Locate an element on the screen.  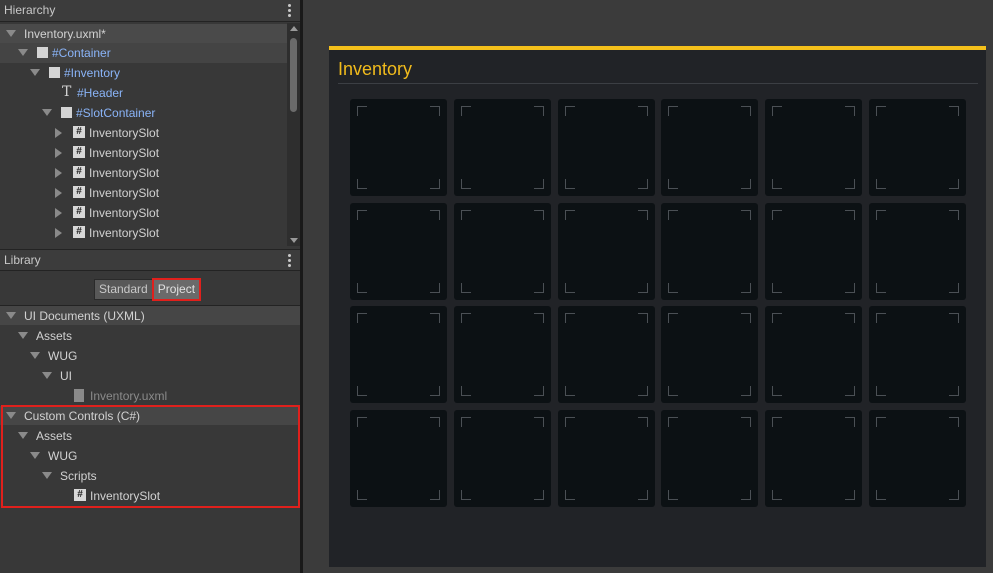
library-folder-assets: Assets is located at coordinates (150, 336).